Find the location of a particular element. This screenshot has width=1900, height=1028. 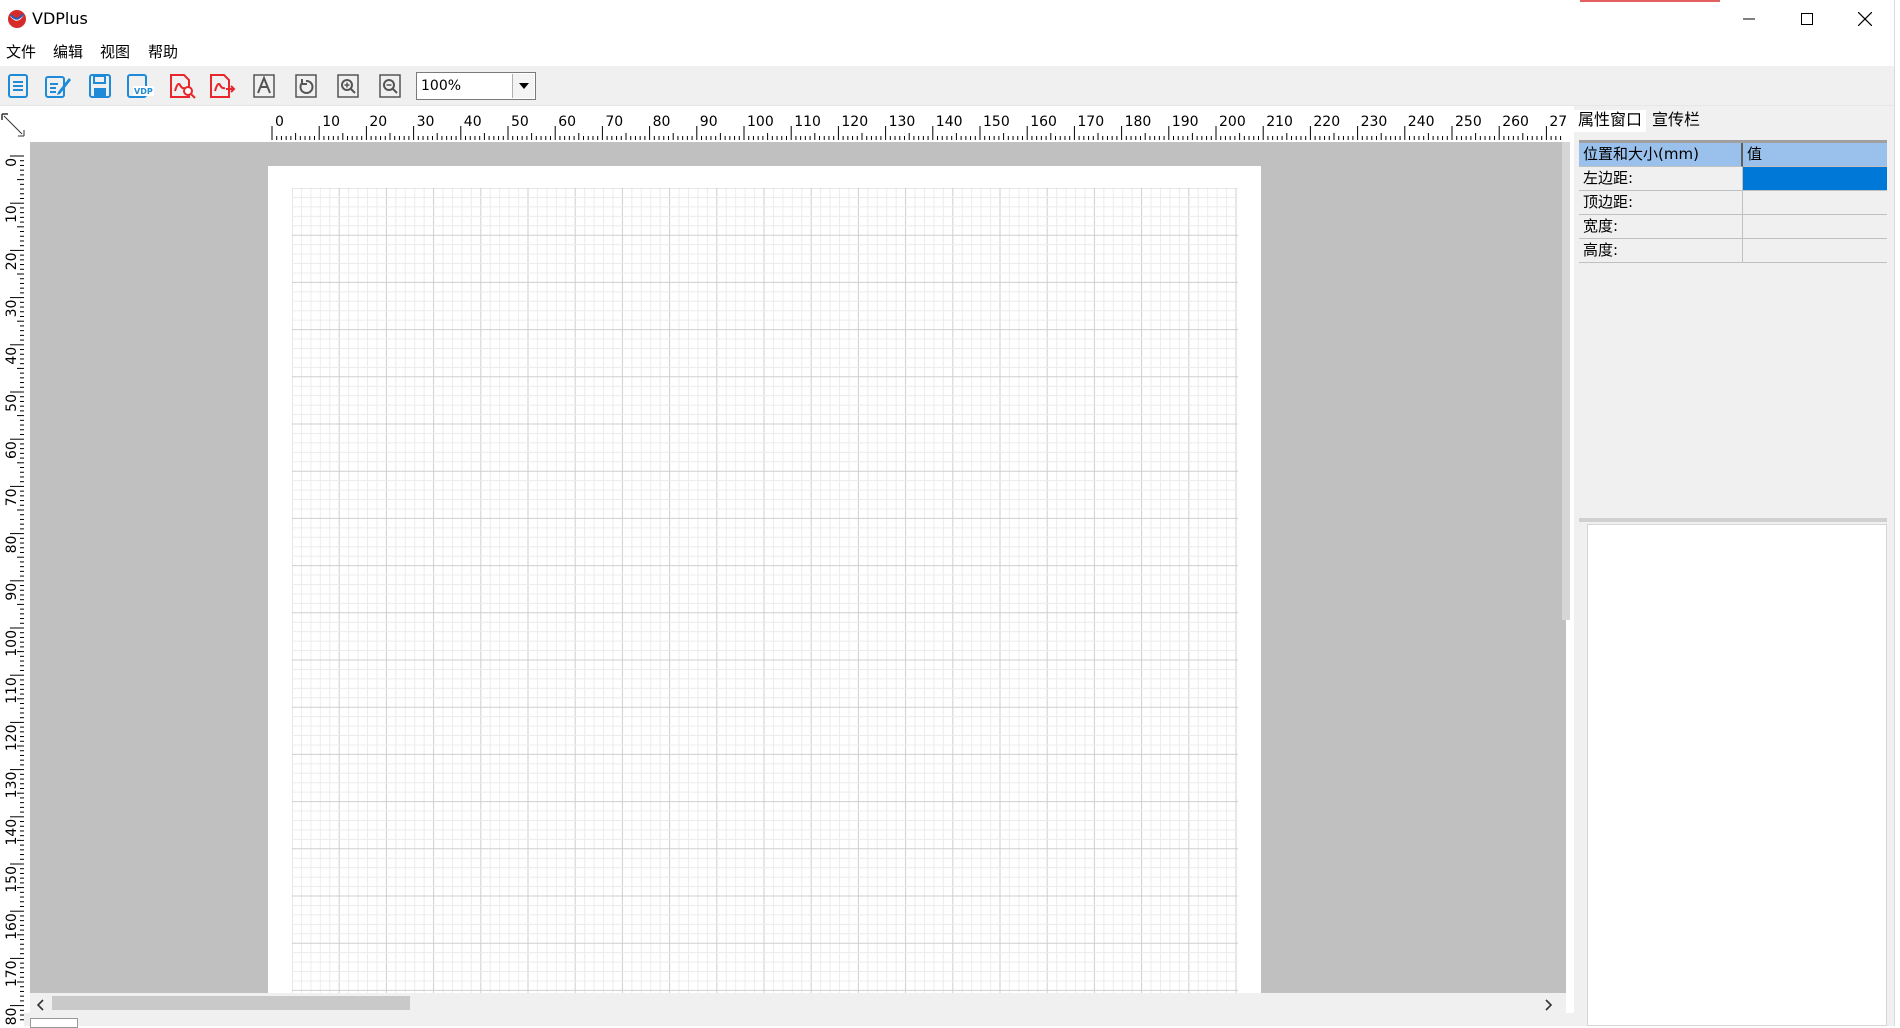

menu-file: 文件 is located at coordinates (21, 52).